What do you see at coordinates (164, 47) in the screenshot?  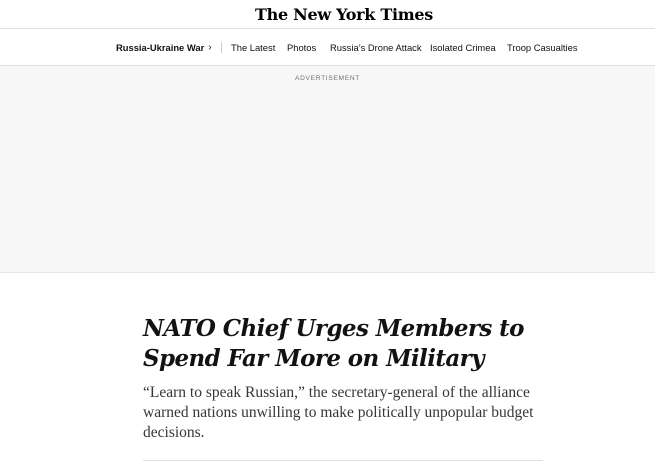 I see `section-link-russia-ukraine-war: Russia-Ukraine War ›` at bounding box center [164, 47].